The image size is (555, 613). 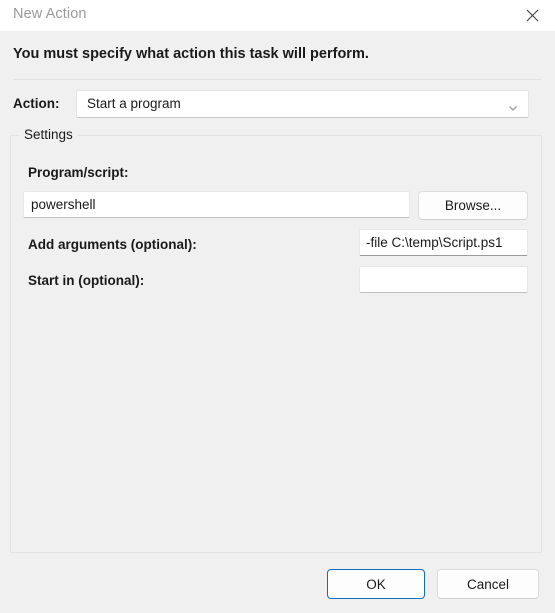 I want to click on program-script-input, so click(x=216, y=204).